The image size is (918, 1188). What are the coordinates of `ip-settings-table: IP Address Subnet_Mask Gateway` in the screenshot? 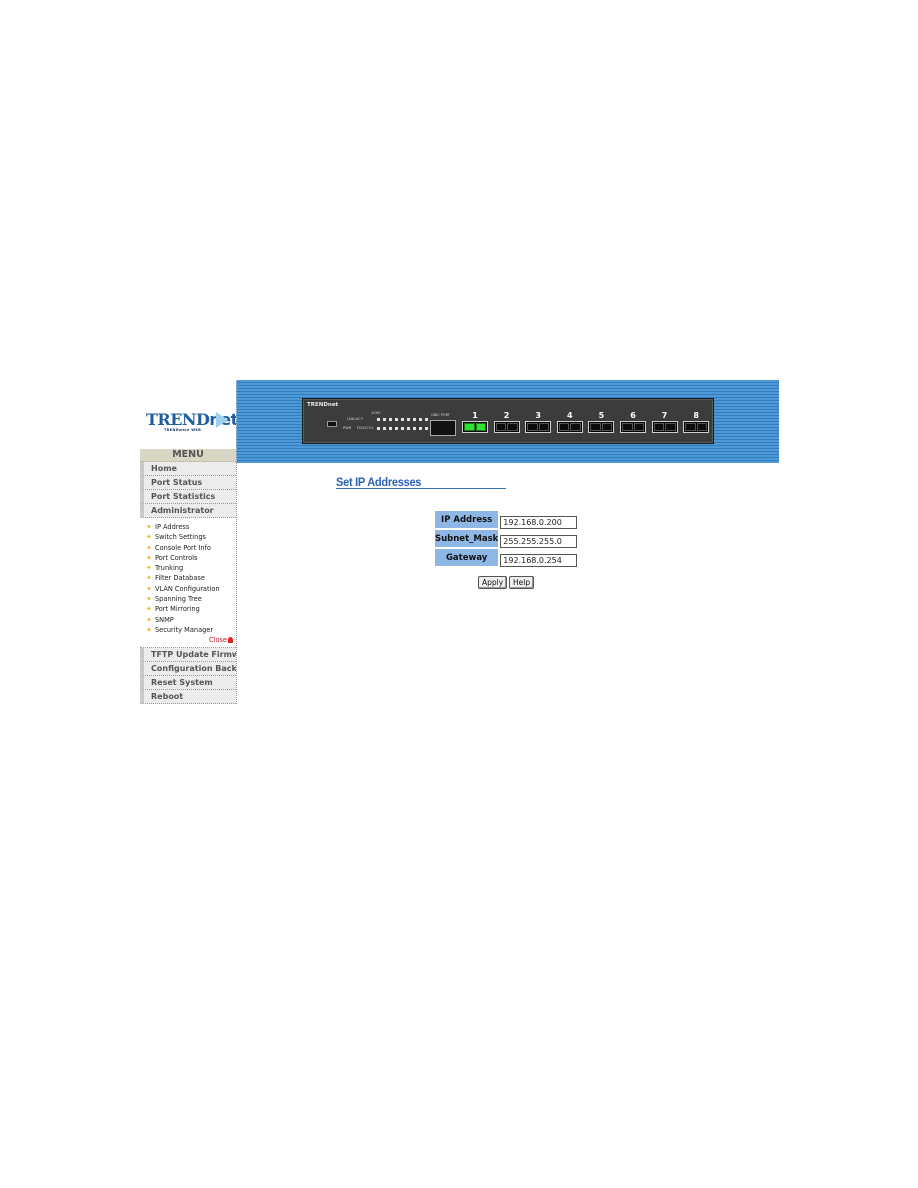 It's located at (506, 538).